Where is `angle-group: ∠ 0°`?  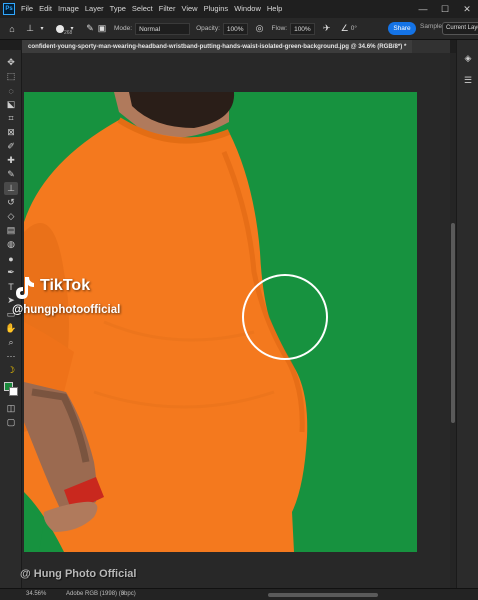
angle-group: ∠ 0° is located at coordinates (348, 29).